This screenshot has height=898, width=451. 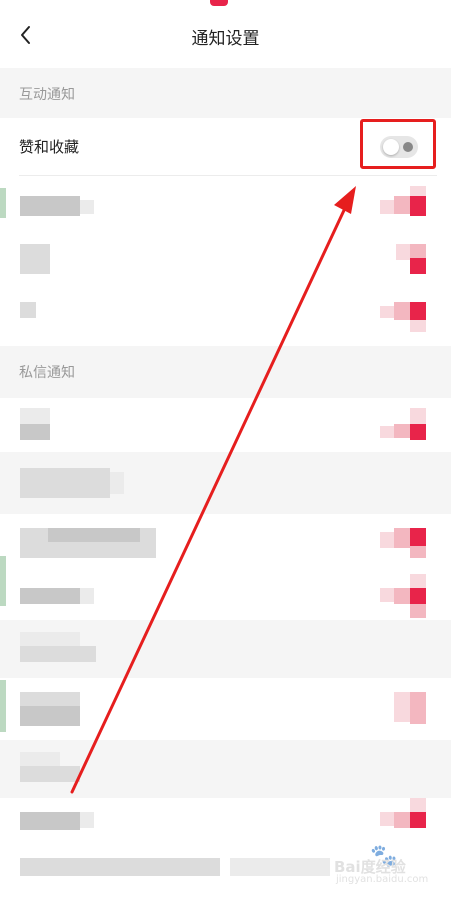 What do you see at coordinates (225, 39) in the screenshot?
I see `page-title: 通知设置` at bounding box center [225, 39].